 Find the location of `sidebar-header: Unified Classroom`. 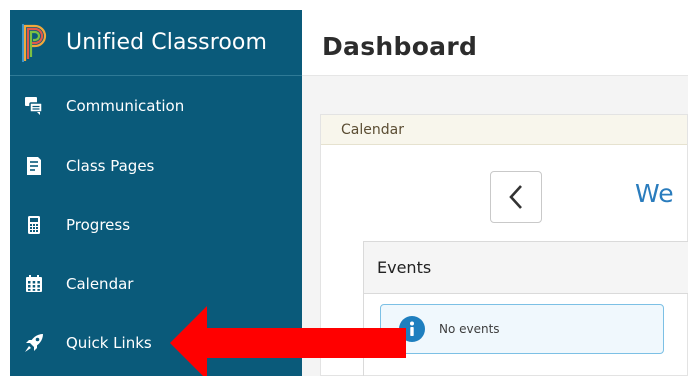

sidebar-header: Unified Classroom is located at coordinates (156, 43).